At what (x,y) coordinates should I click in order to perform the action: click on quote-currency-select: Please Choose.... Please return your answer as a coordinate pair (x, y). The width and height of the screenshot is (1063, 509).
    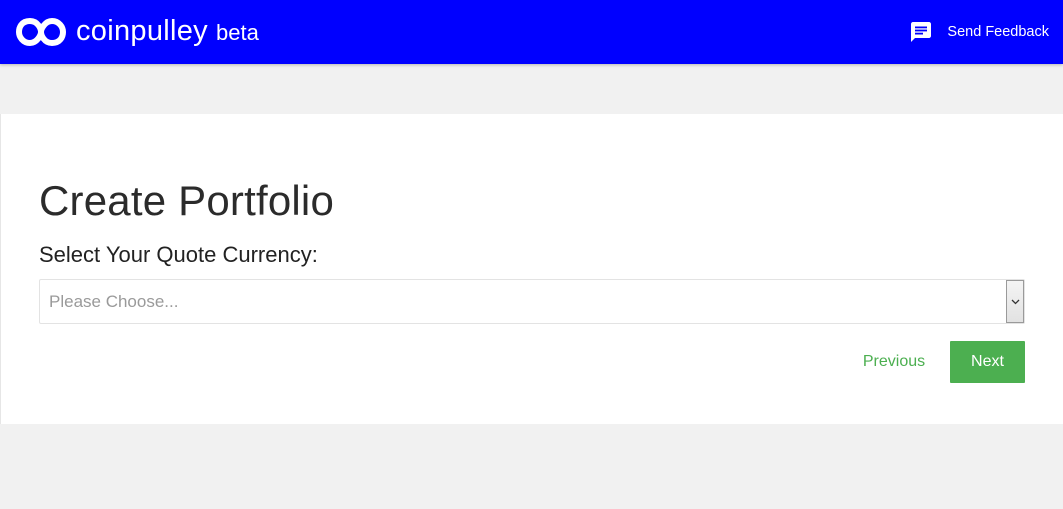
    Looking at the image, I should click on (532, 301).